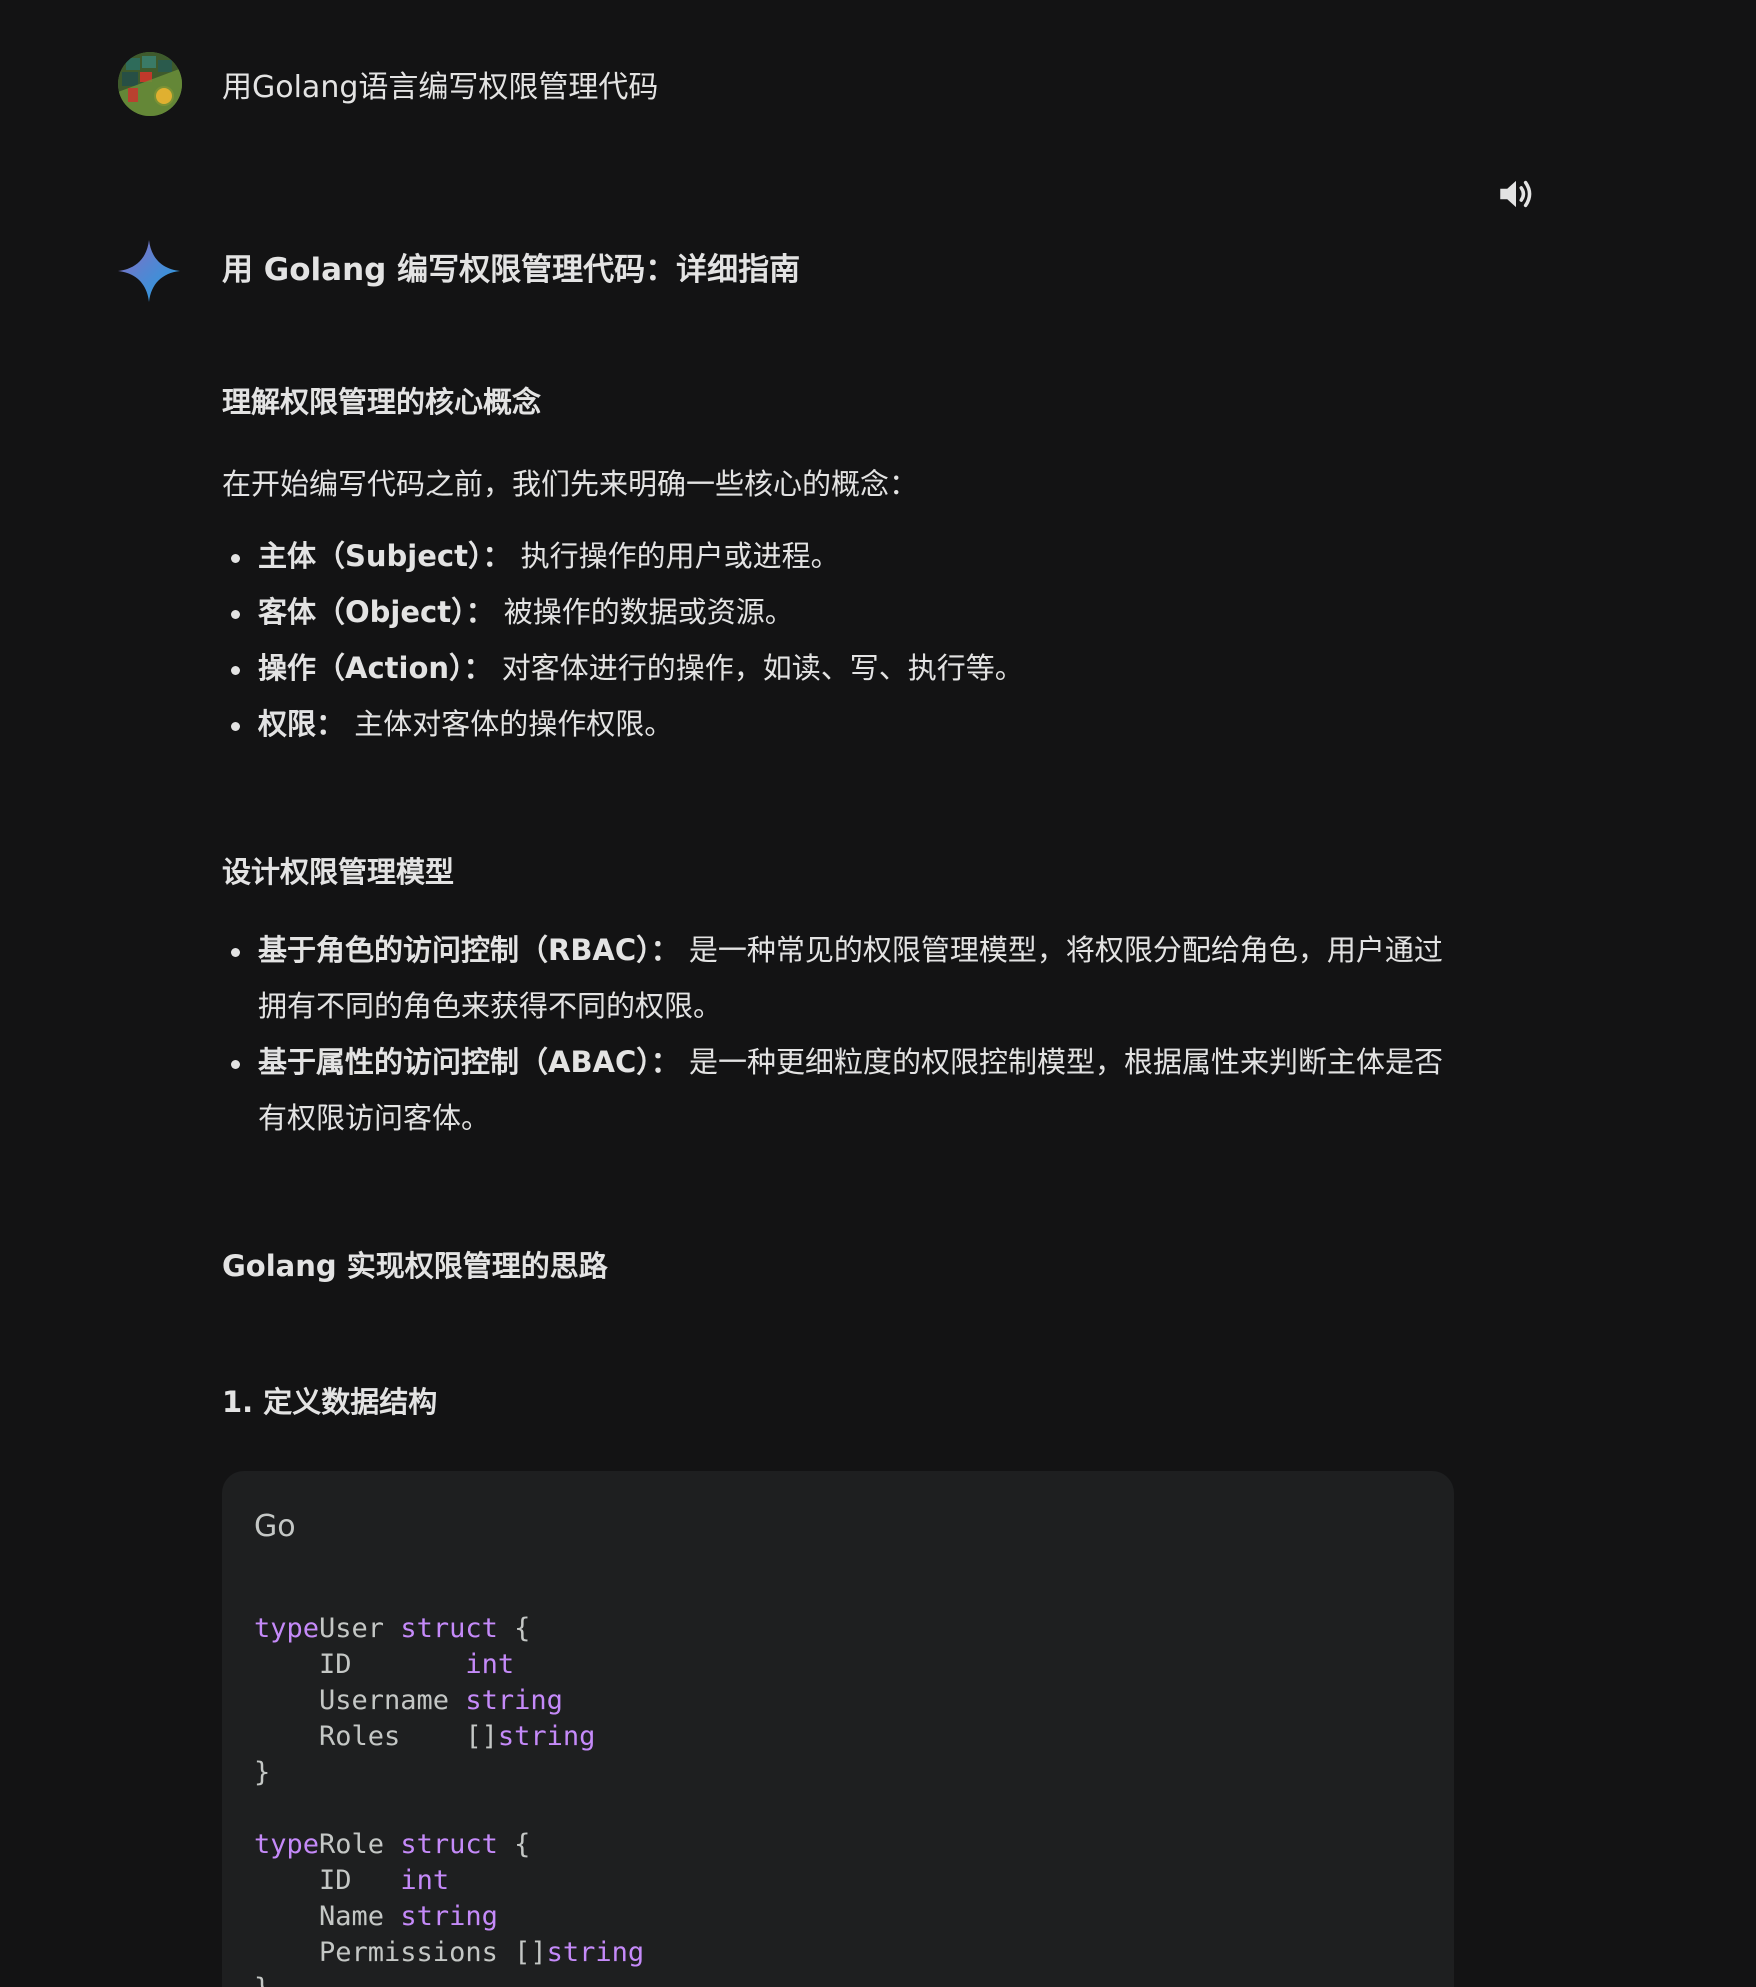 The height and width of the screenshot is (1987, 1756). Describe the element at coordinates (838, 612) in the screenshot. I see `list-item: 客体（Object）： 被操作的数据或资源。` at that location.